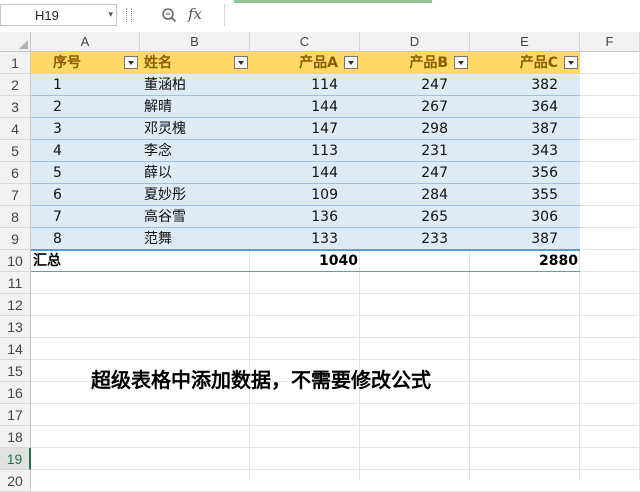  What do you see at coordinates (15, 239) in the screenshot?
I see `row-header-9: 9` at bounding box center [15, 239].